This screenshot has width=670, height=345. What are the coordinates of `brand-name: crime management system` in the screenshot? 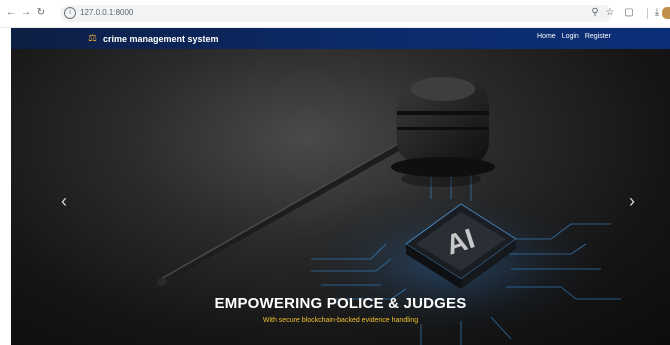 It's located at (161, 38).